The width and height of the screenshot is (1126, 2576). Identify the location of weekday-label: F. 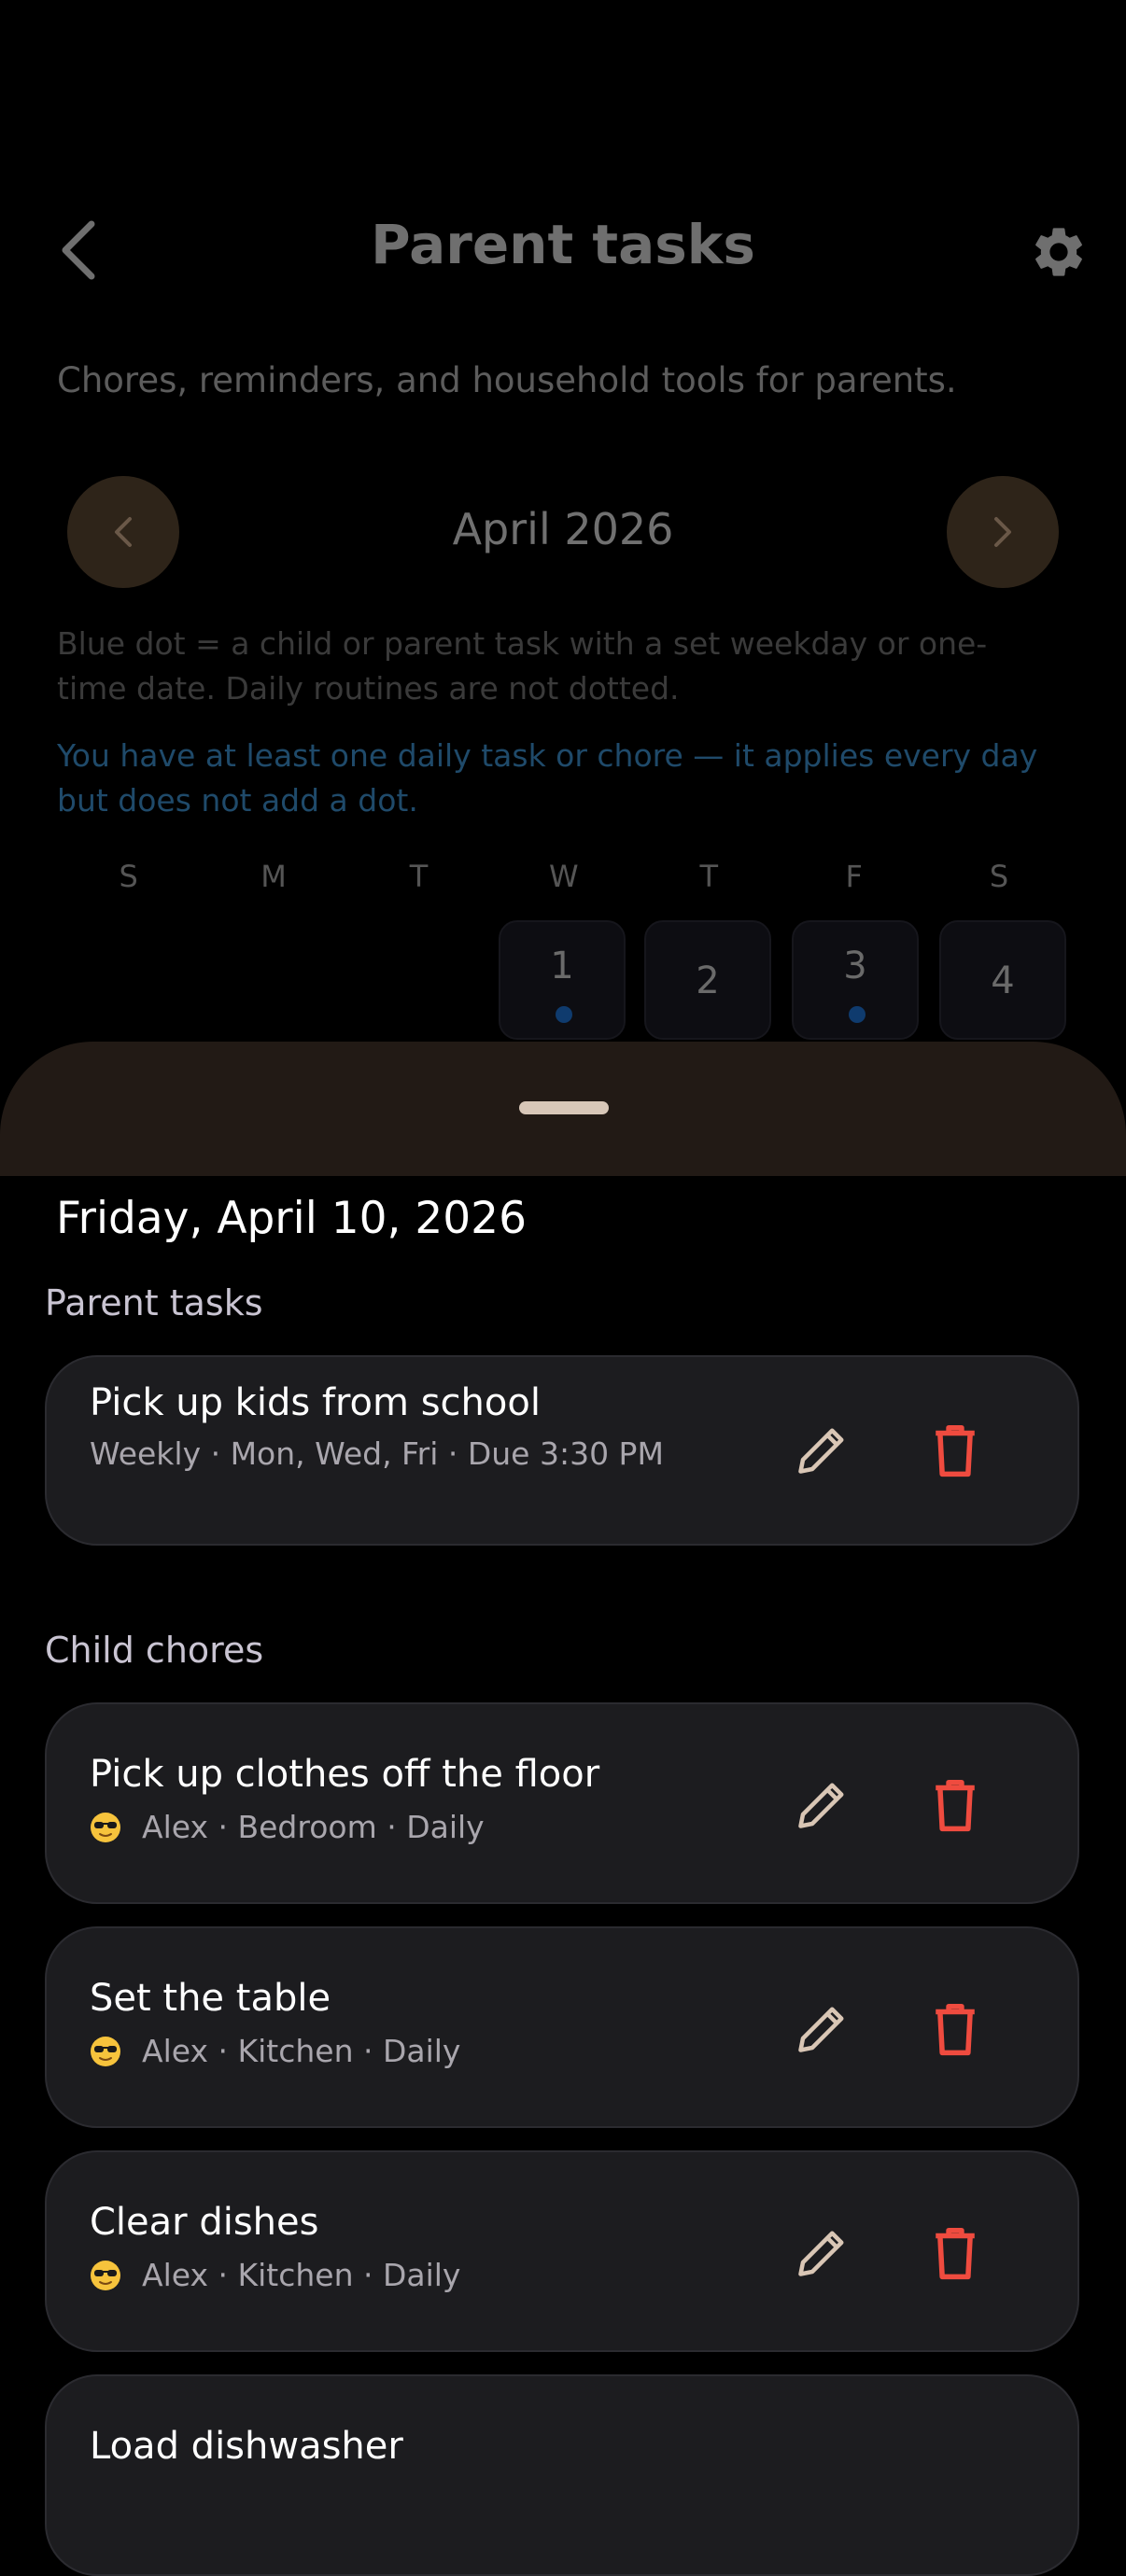
(854, 876).